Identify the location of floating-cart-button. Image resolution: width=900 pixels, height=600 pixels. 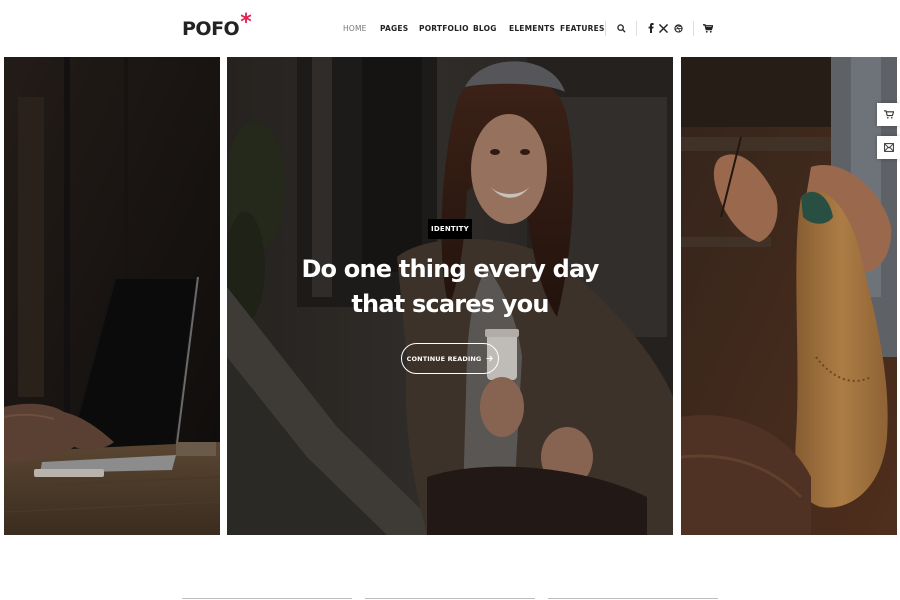
(888, 114).